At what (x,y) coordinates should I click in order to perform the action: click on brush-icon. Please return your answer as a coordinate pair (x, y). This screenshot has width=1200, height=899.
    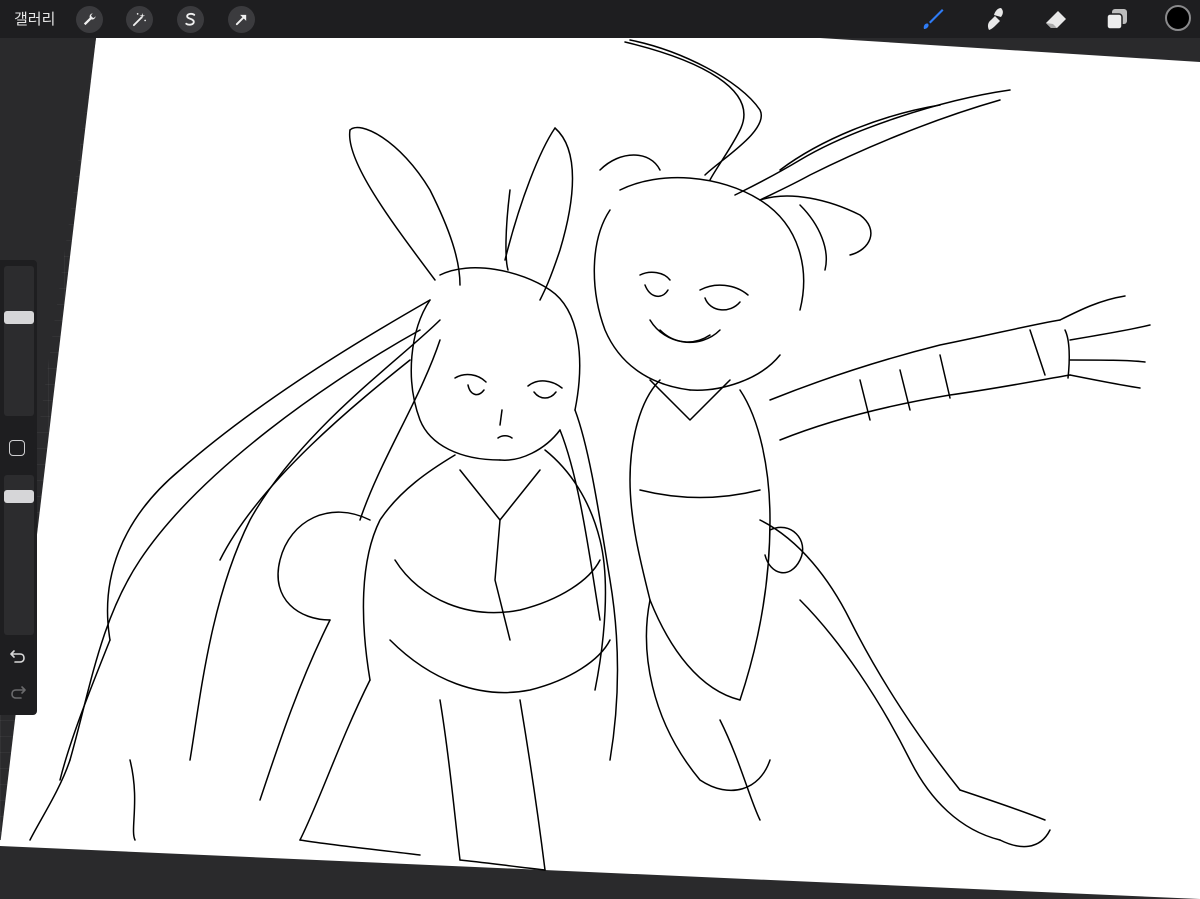
    Looking at the image, I should click on (933, 19).